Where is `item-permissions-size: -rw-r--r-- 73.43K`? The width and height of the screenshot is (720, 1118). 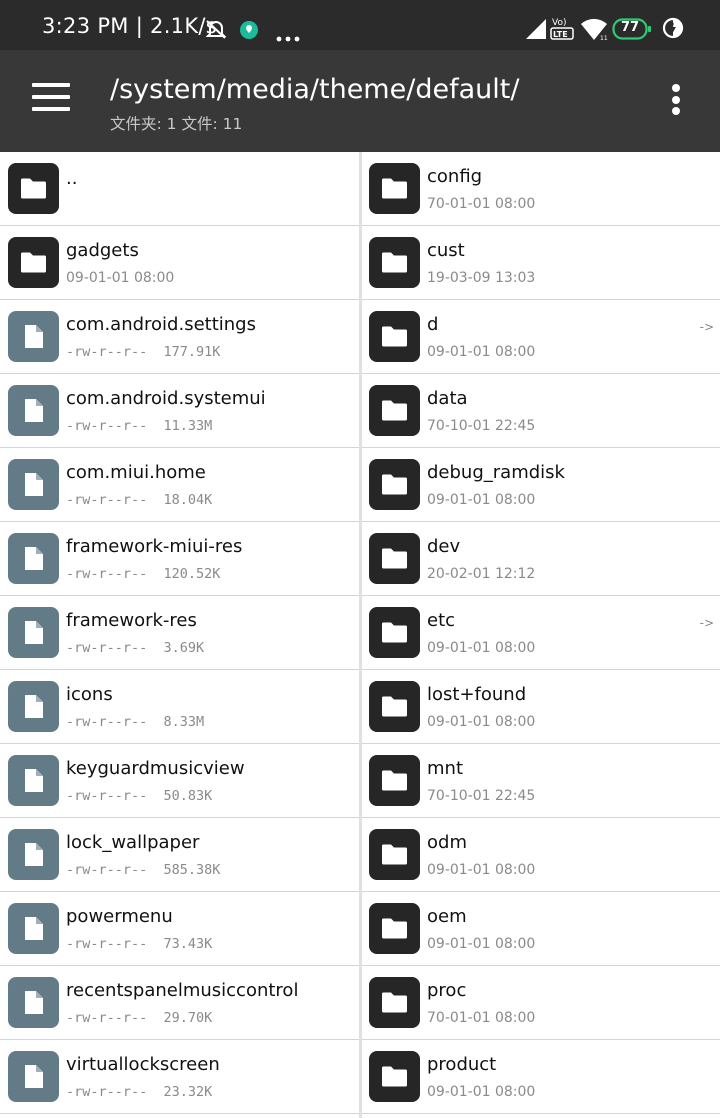 item-permissions-size: -rw-r--r-- 73.43K is located at coordinates (139, 944).